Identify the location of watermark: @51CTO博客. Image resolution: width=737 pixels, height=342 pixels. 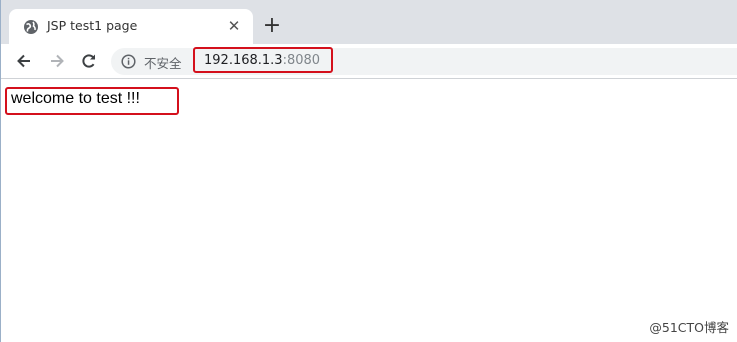
(689, 327).